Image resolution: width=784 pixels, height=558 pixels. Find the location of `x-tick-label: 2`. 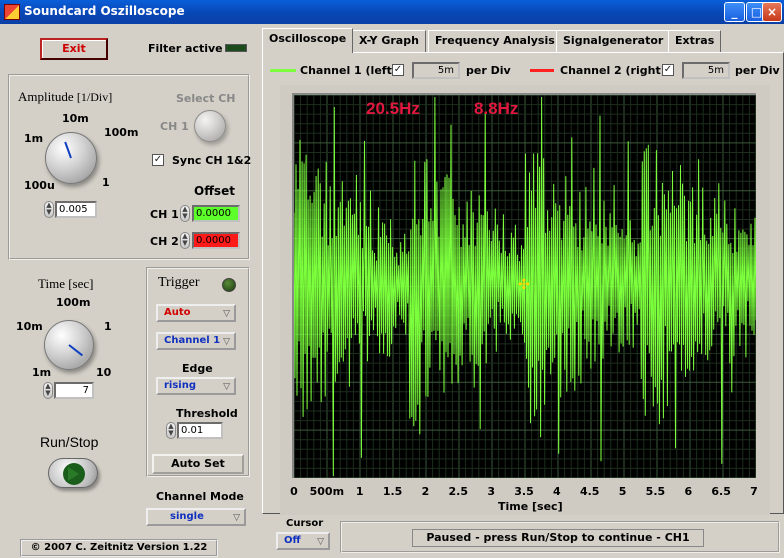

x-tick-label: 2 is located at coordinates (425, 491).